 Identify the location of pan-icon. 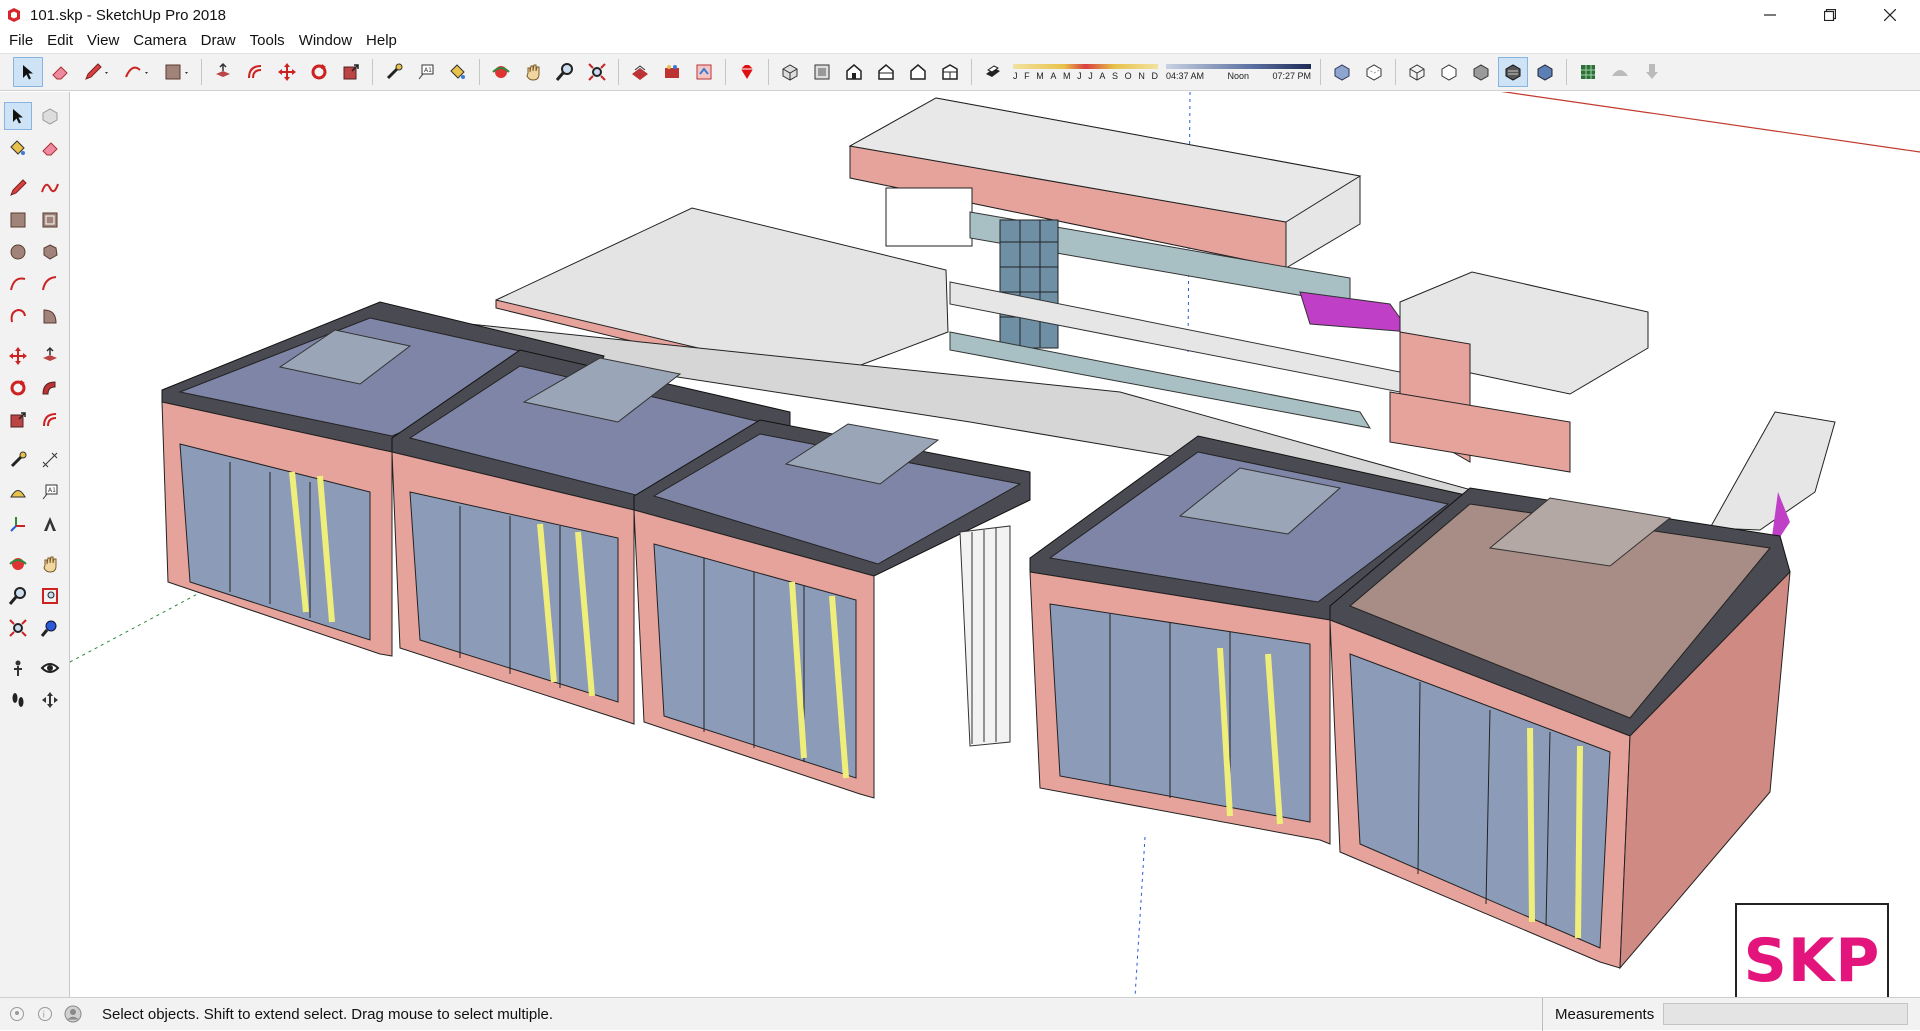
(533, 72).